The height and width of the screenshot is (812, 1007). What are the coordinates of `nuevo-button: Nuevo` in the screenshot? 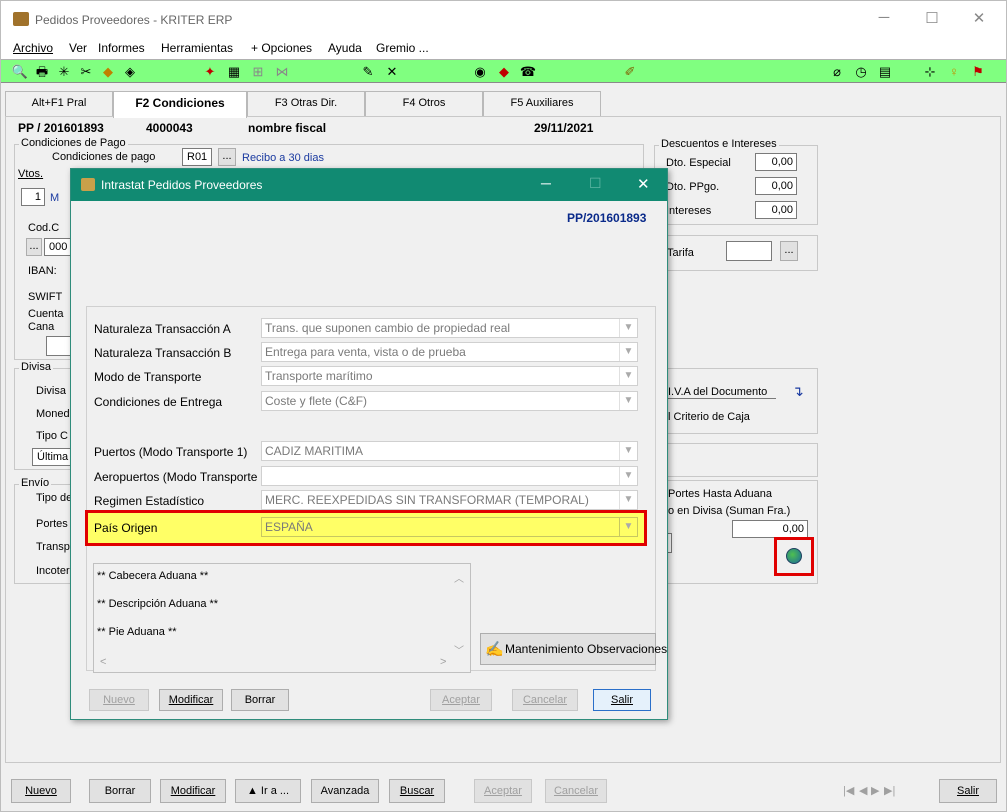 It's located at (41, 791).